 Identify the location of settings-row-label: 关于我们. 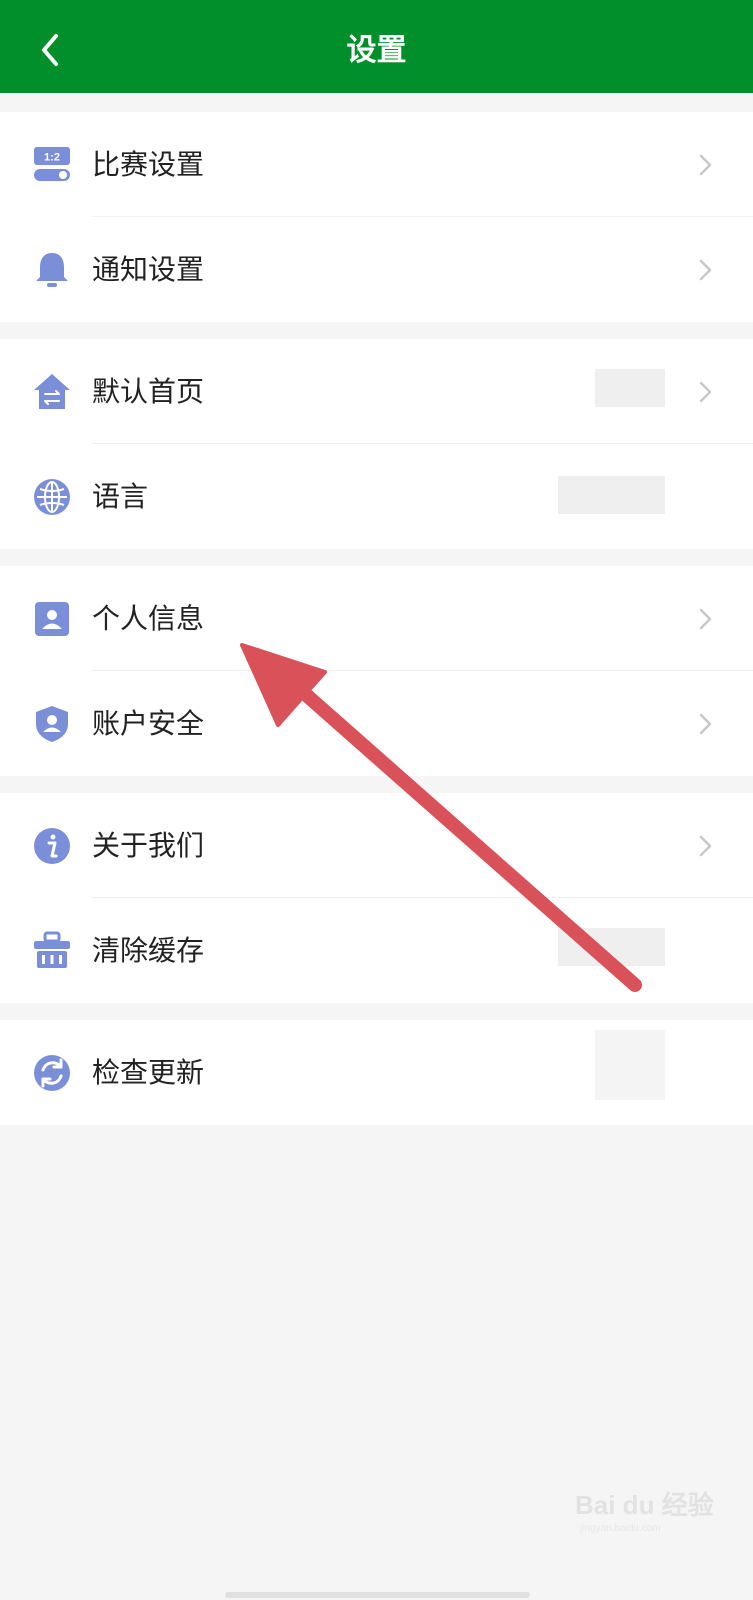
(148, 845).